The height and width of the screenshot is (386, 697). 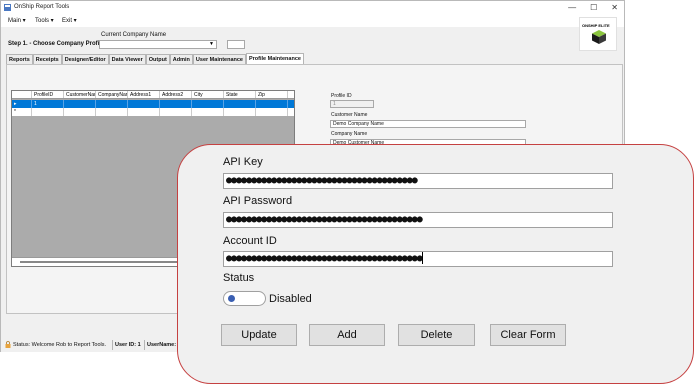 I want to click on minimize-button: —, so click(x=572, y=8).